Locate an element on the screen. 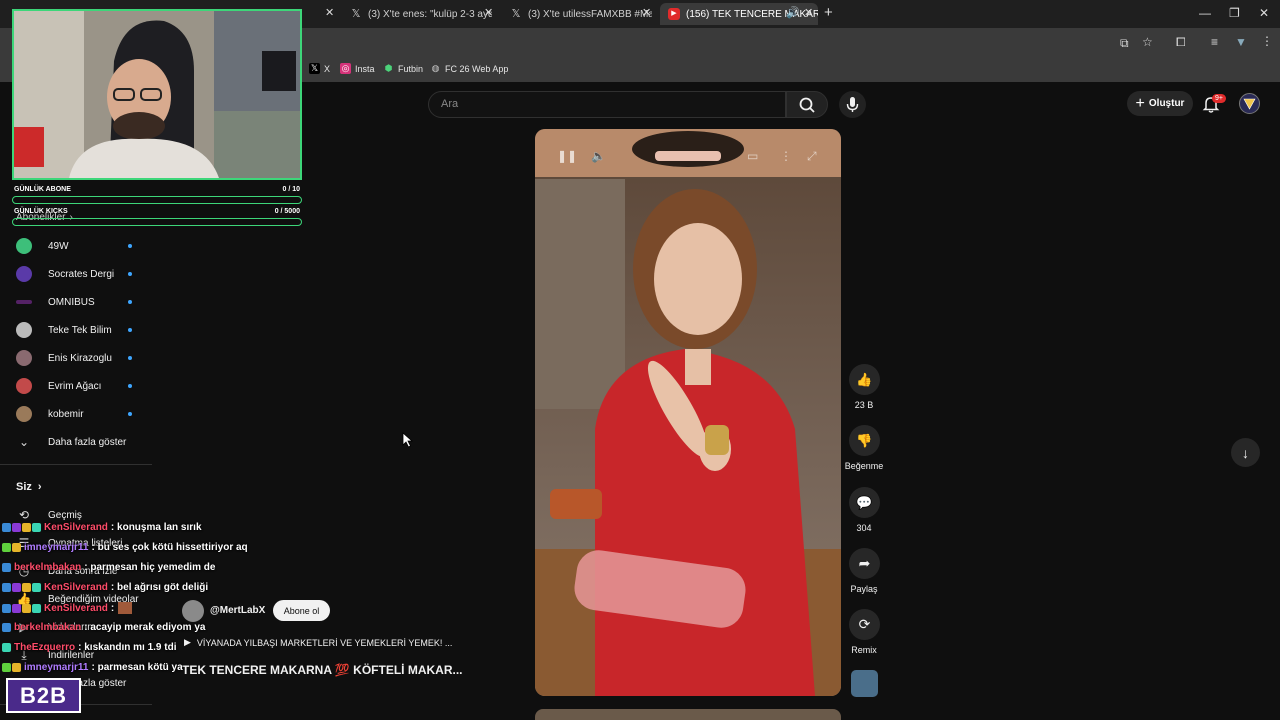 This screenshot has height=720, width=1280. menu-icon: ⋮ is located at coordinates (1267, 41).